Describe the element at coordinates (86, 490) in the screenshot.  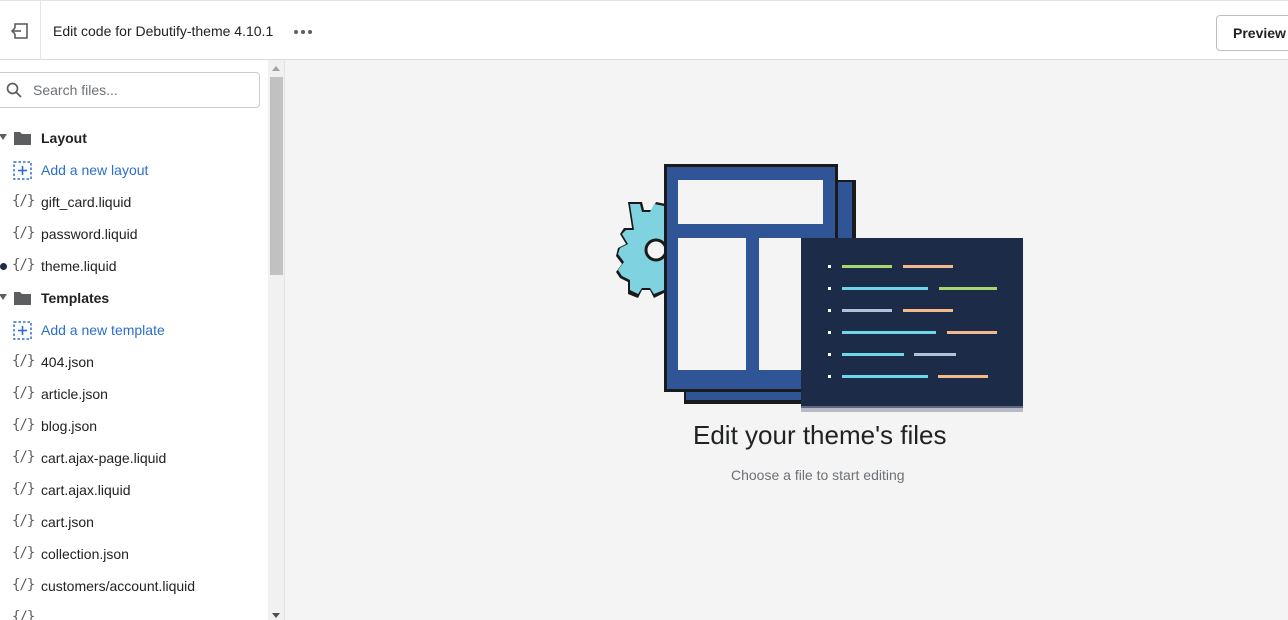
I see `file-label: cart.ajax.liquid` at that location.